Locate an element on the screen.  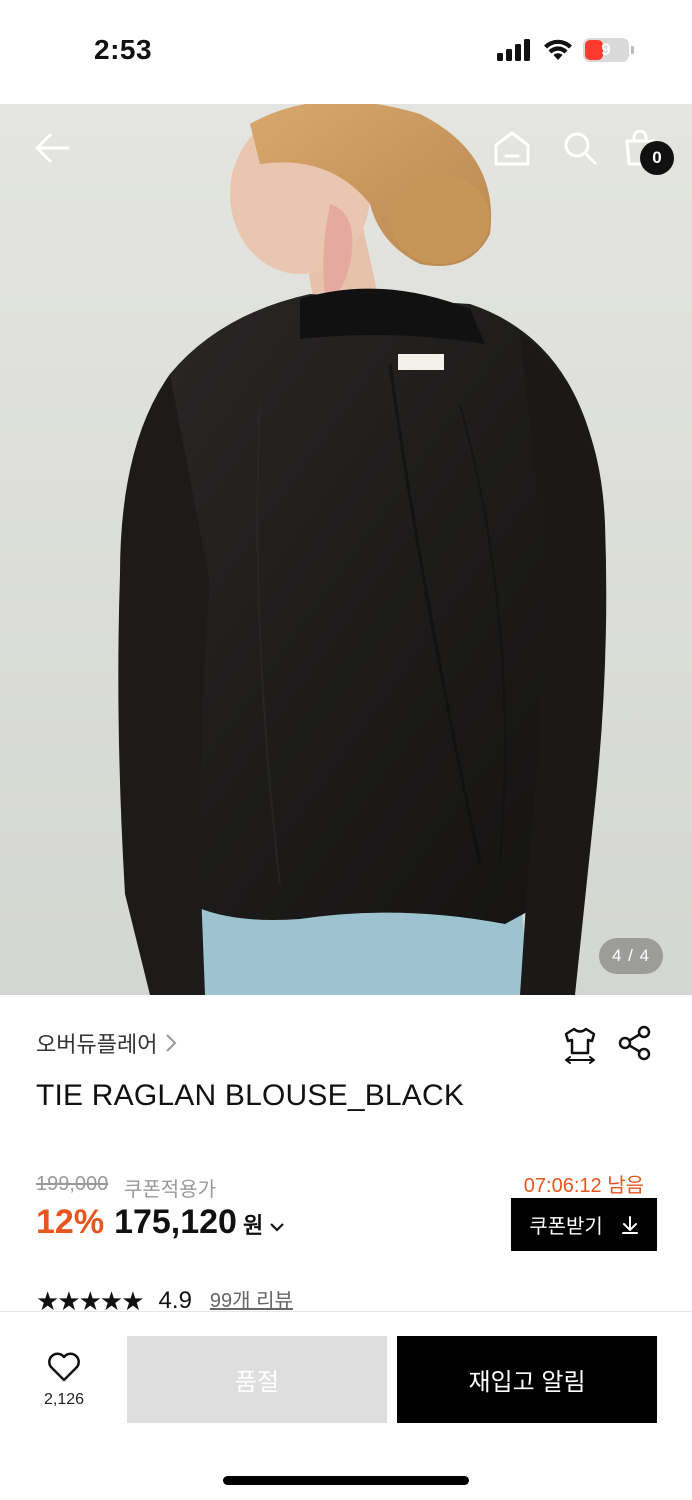
home-icon is located at coordinates (512, 148).